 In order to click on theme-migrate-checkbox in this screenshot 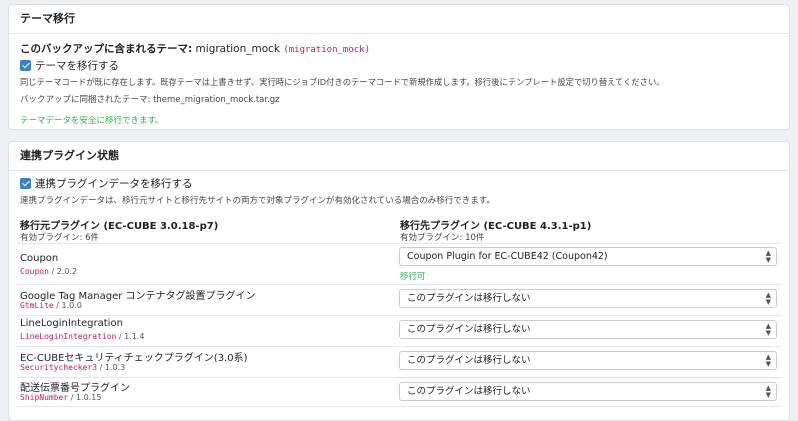, I will do `click(25, 65)`.